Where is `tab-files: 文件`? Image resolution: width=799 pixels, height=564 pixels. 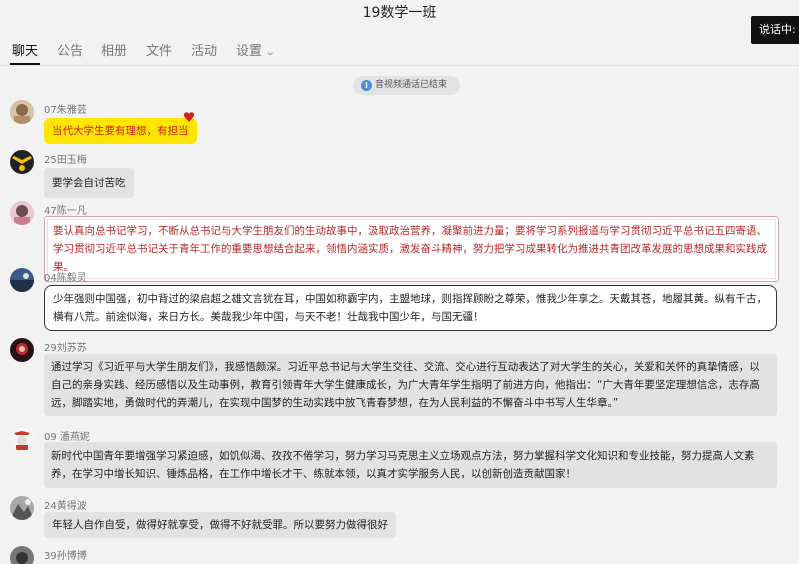 tab-files: 文件 is located at coordinates (159, 49).